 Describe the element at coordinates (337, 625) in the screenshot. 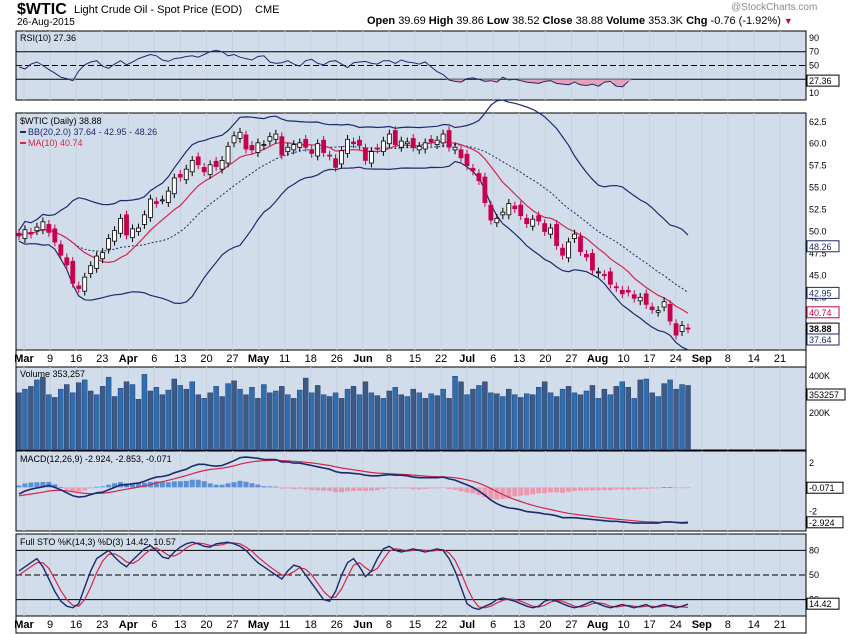

I see `x-axis-label-bottom: 26` at that location.